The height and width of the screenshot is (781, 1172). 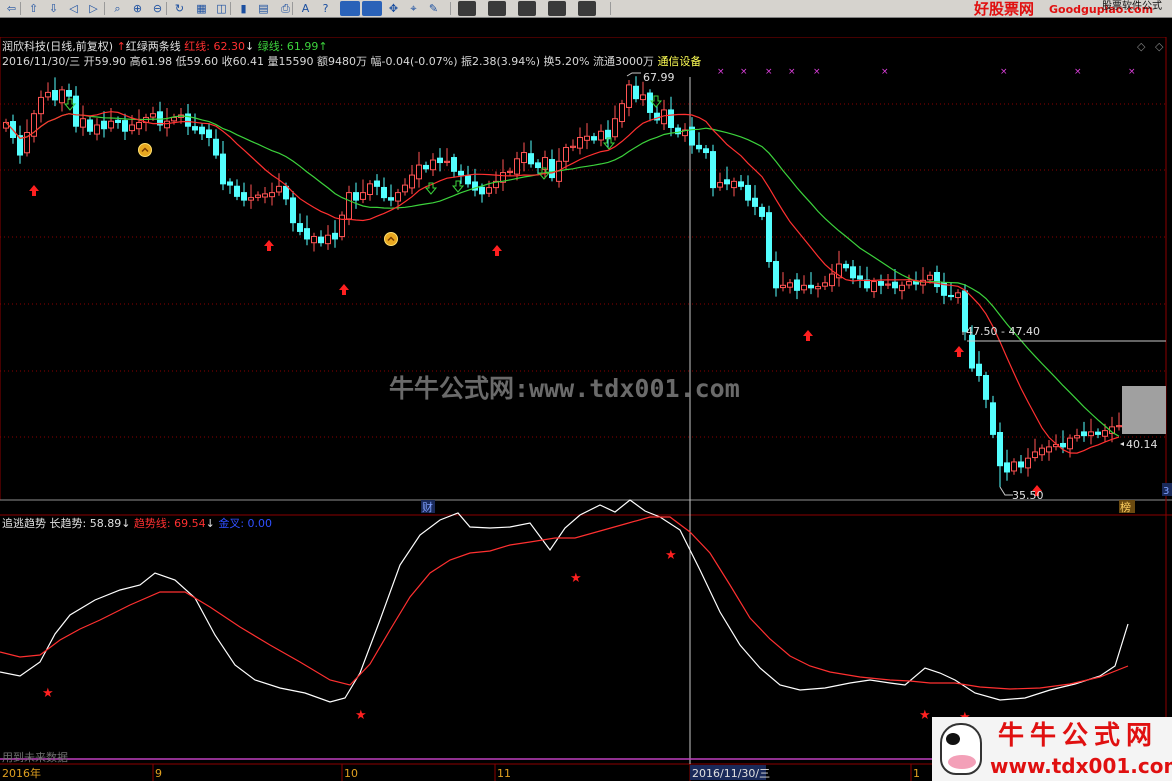 I want to click on back-icon: ⇦, so click(x=11, y=8).